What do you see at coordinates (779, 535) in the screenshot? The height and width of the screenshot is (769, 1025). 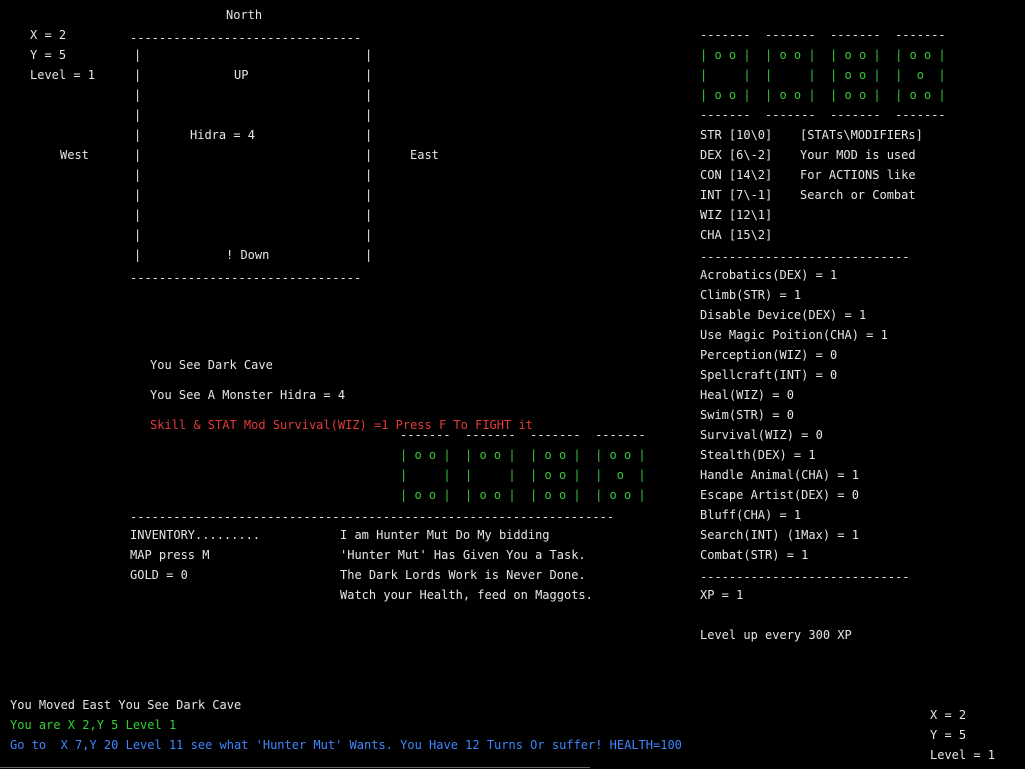 I see `skill-item: Search(INT) (1Max) = 1` at bounding box center [779, 535].